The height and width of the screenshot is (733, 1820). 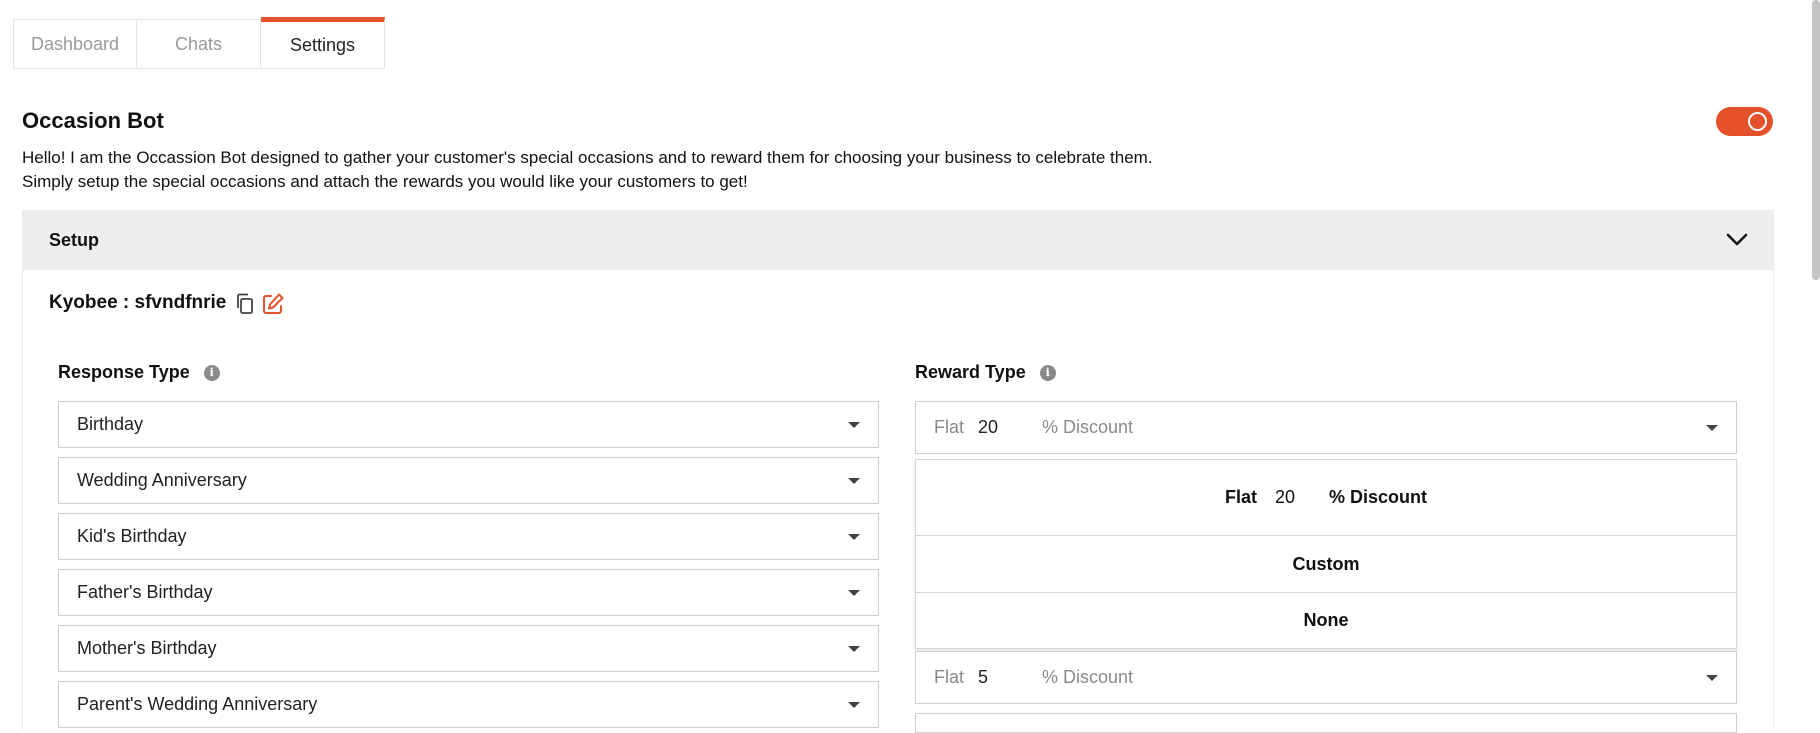 I want to click on option-flat-value: 20, so click(x=1285, y=497).